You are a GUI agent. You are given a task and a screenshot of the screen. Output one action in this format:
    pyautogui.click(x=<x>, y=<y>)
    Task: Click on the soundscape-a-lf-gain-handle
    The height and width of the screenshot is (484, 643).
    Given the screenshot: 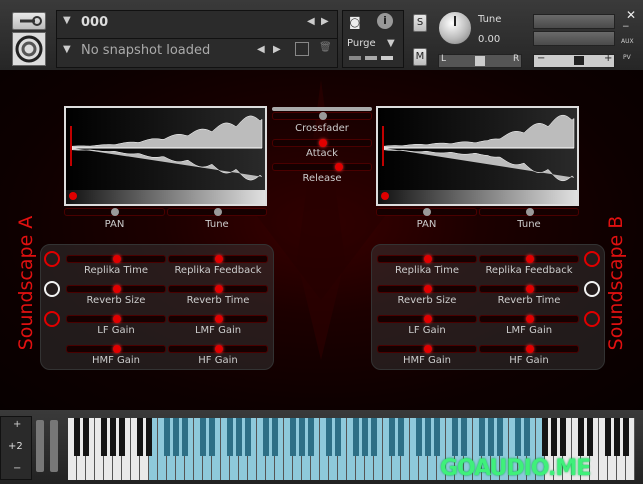 What is the action you would take?
    pyautogui.click(x=117, y=319)
    